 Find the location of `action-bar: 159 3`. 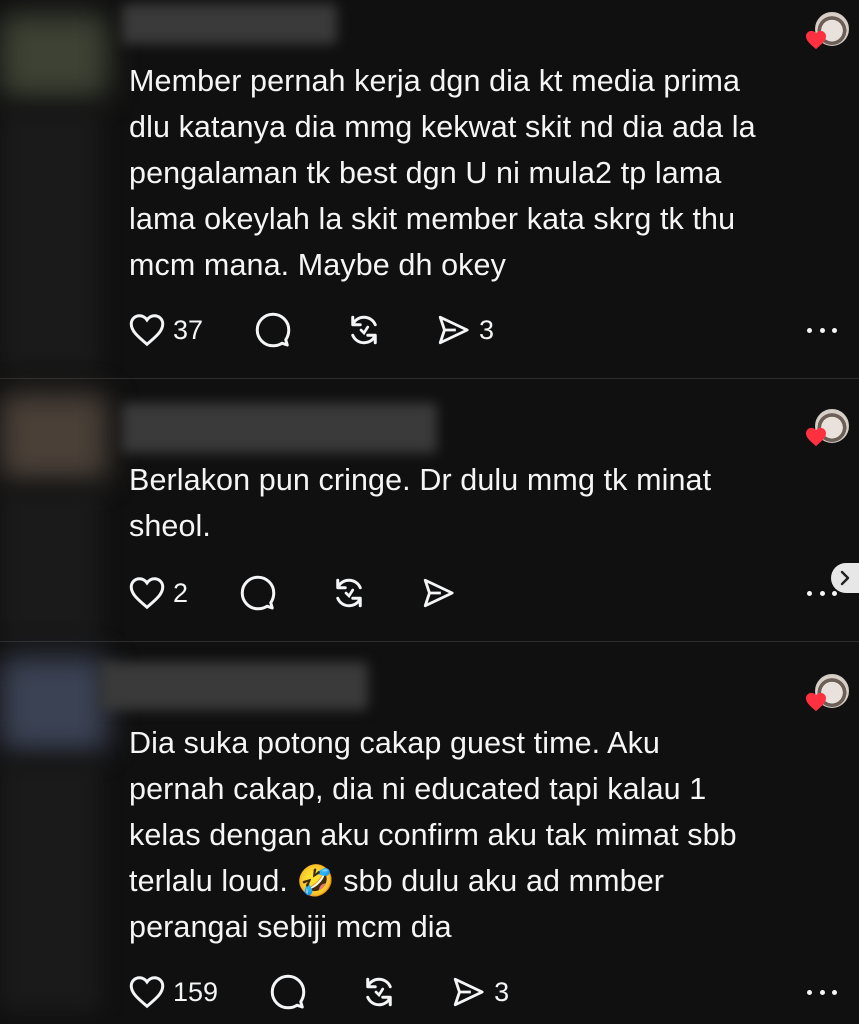

action-bar: 159 3 is located at coordinates (319, 992).